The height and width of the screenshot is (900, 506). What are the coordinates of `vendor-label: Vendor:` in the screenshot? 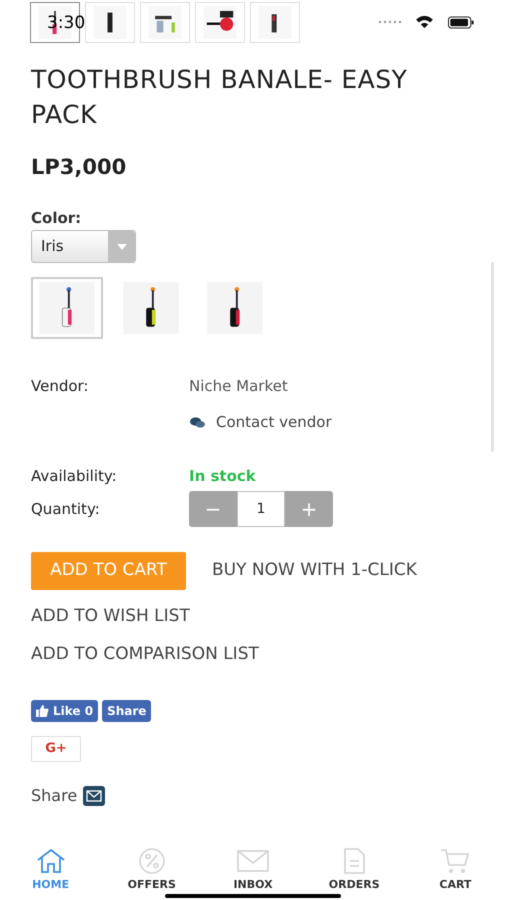 It's located at (60, 386).